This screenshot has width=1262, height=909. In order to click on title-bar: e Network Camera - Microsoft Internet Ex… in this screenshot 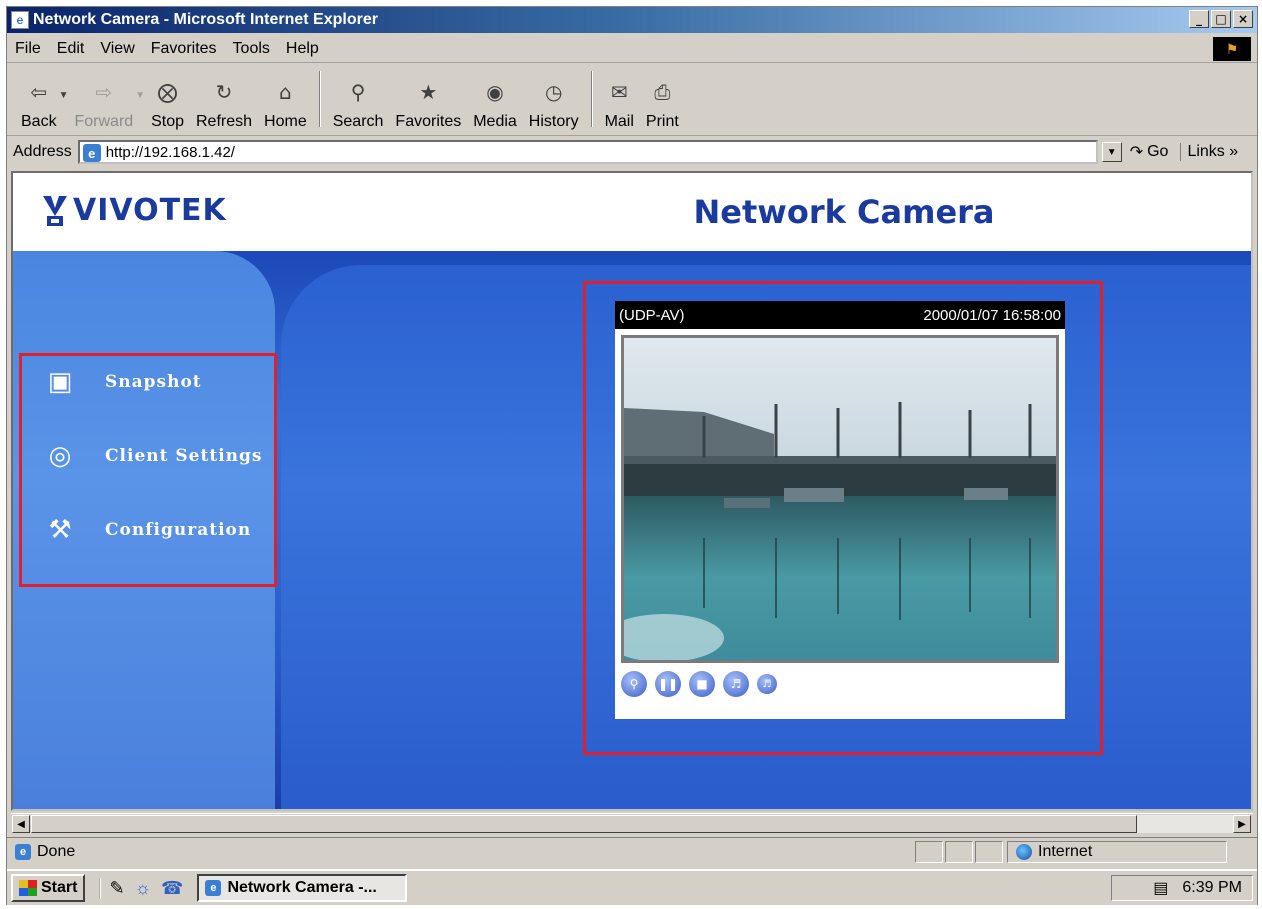, I will do `click(632, 20)`.